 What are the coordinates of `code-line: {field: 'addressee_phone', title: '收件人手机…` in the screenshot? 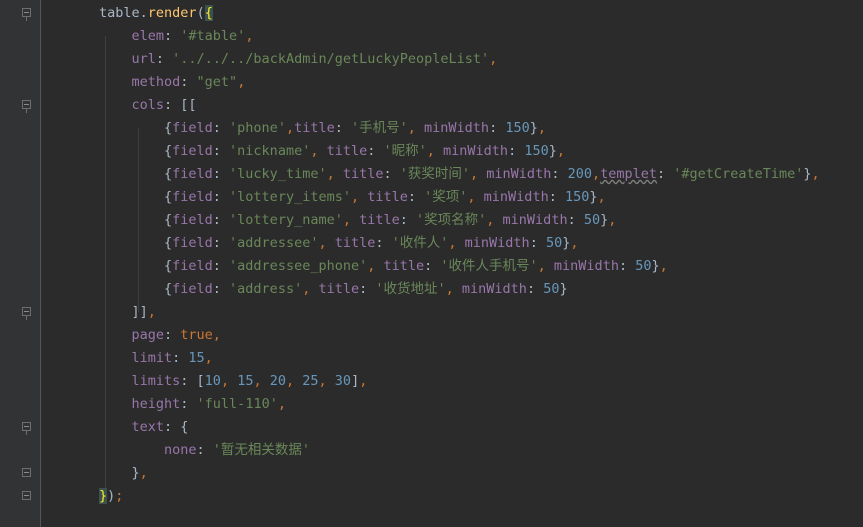 It's located at (416, 266).